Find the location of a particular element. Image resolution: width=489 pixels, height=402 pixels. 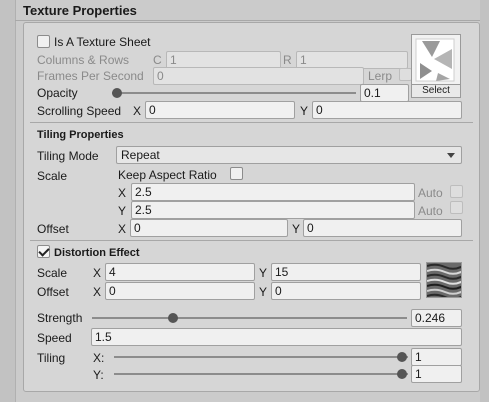

scrollbar is located at coordinates (484, 201).